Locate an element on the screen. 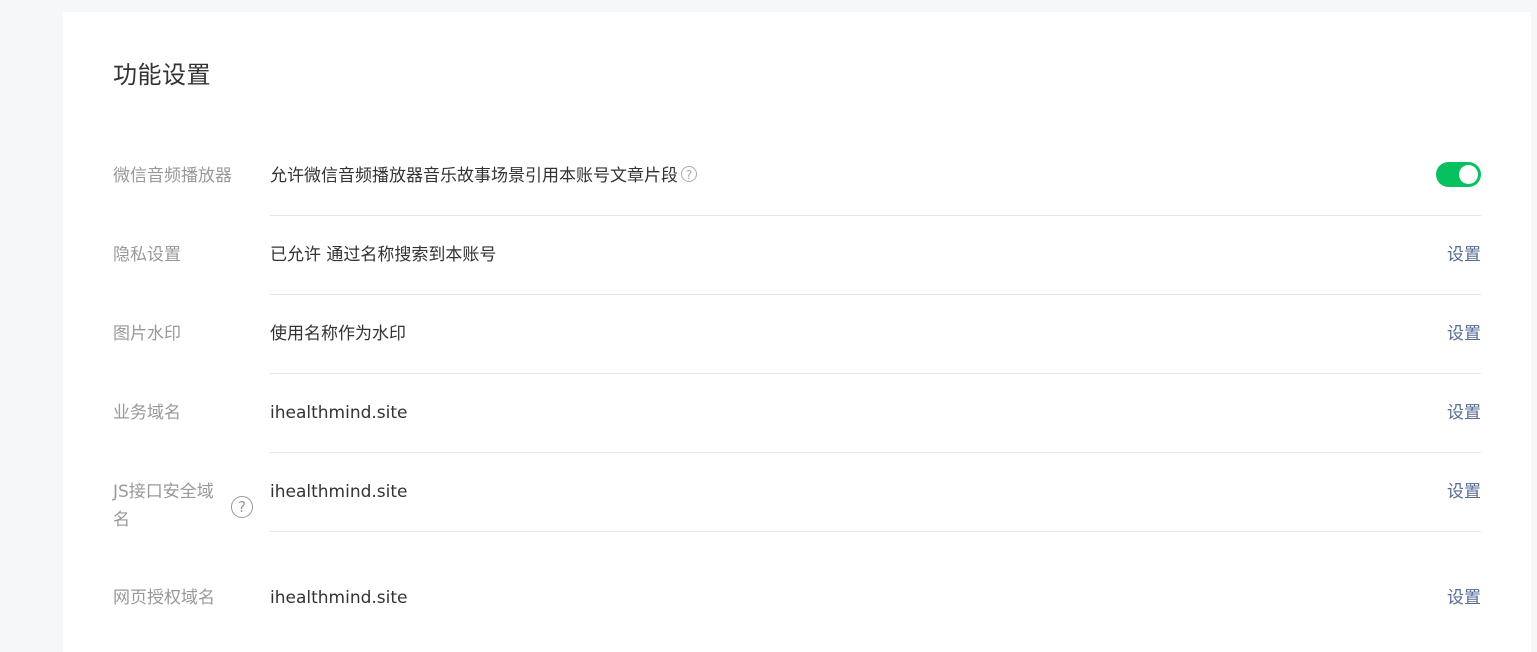  setting-value-business-domain: ihealthmind.site is located at coordinates (339, 413).